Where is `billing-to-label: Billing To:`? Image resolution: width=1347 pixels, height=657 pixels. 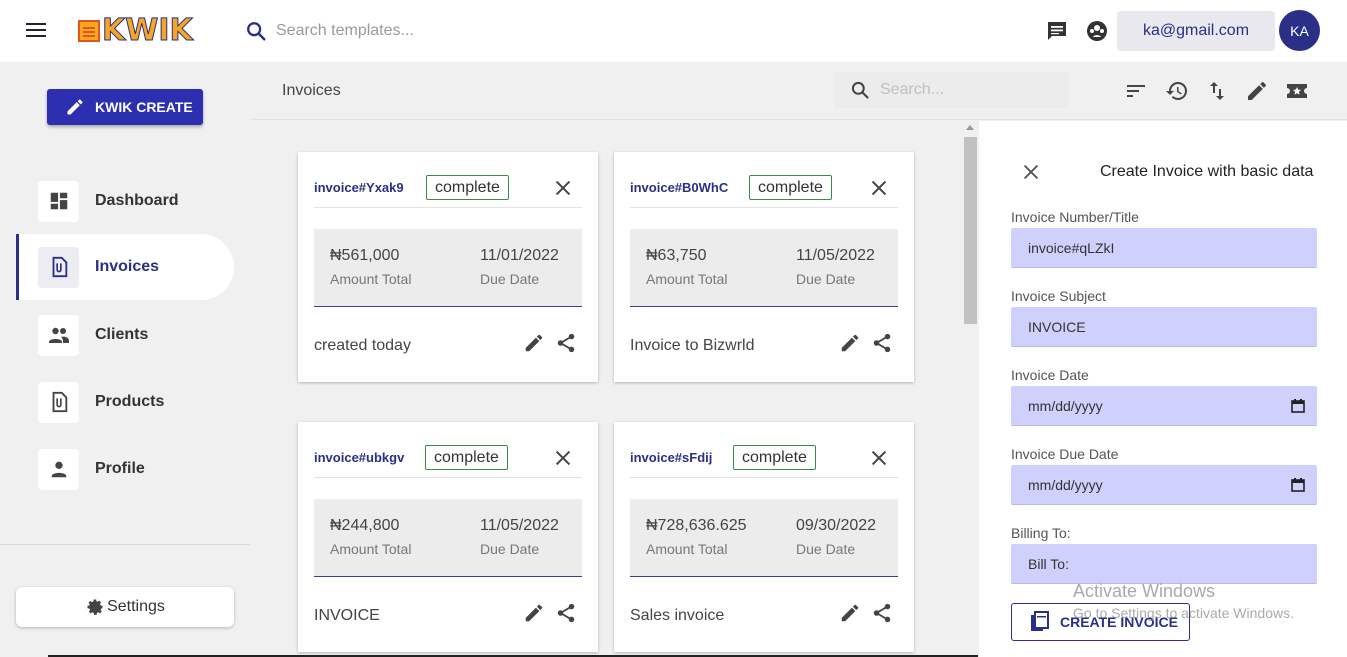 billing-to-label: Billing To: is located at coordinates (1041, 533).